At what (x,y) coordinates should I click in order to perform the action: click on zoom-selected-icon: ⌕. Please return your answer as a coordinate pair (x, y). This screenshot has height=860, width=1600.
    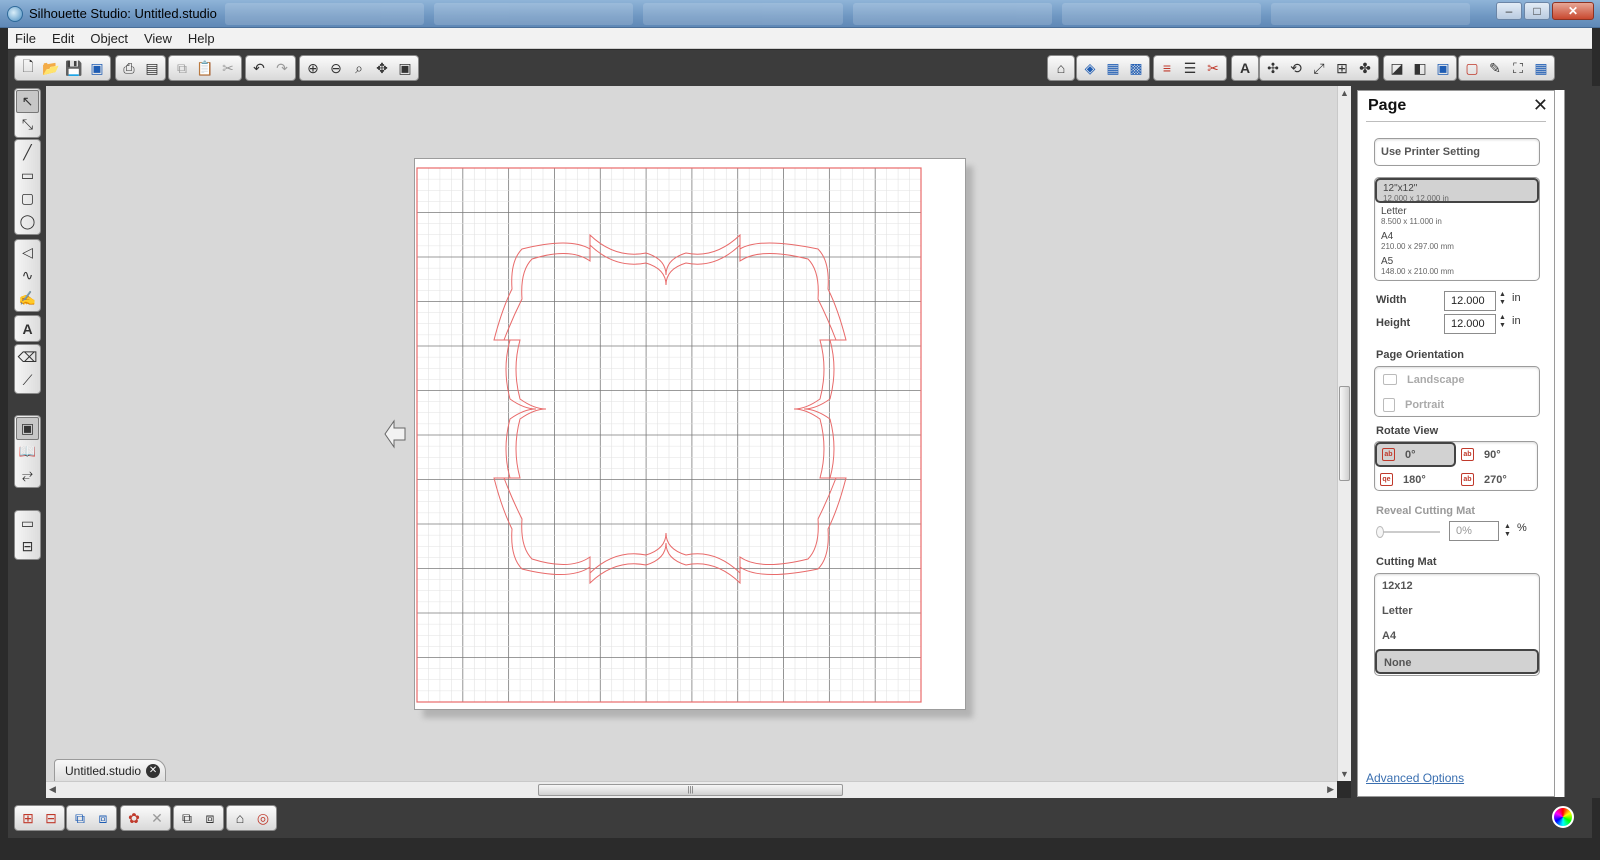
    Looking at the image, I should click on (359, 68).